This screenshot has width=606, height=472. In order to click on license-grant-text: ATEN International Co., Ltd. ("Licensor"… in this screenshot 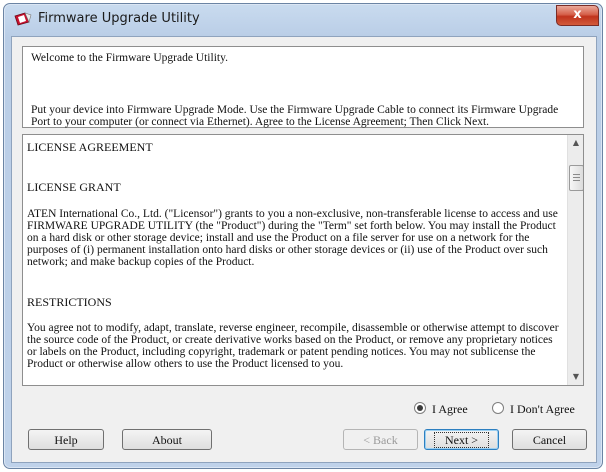, I will do `click(292, 238)`.